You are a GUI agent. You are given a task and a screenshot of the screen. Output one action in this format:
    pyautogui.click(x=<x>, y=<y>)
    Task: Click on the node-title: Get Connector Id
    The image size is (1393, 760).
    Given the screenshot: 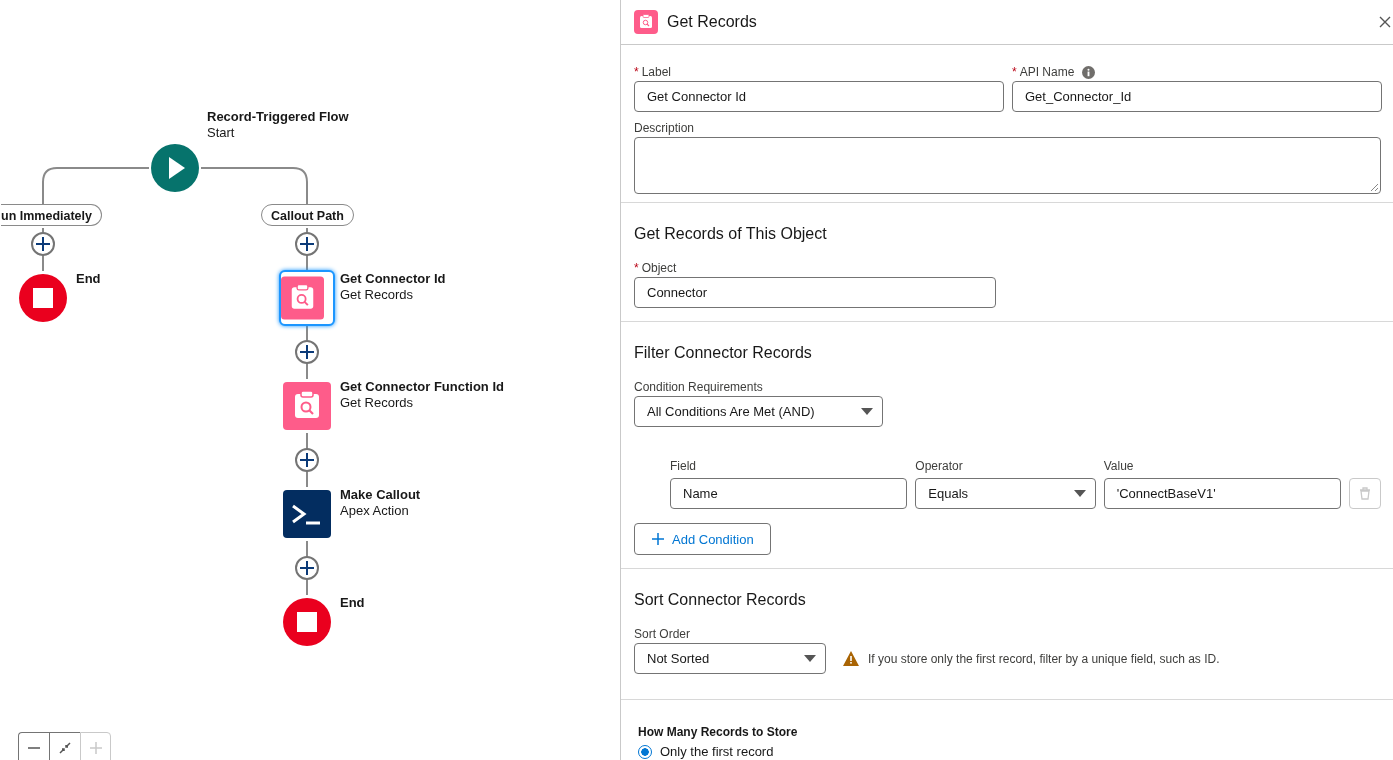 What is the action you would take?
    pyautogui.click(x=393, y=279)
    